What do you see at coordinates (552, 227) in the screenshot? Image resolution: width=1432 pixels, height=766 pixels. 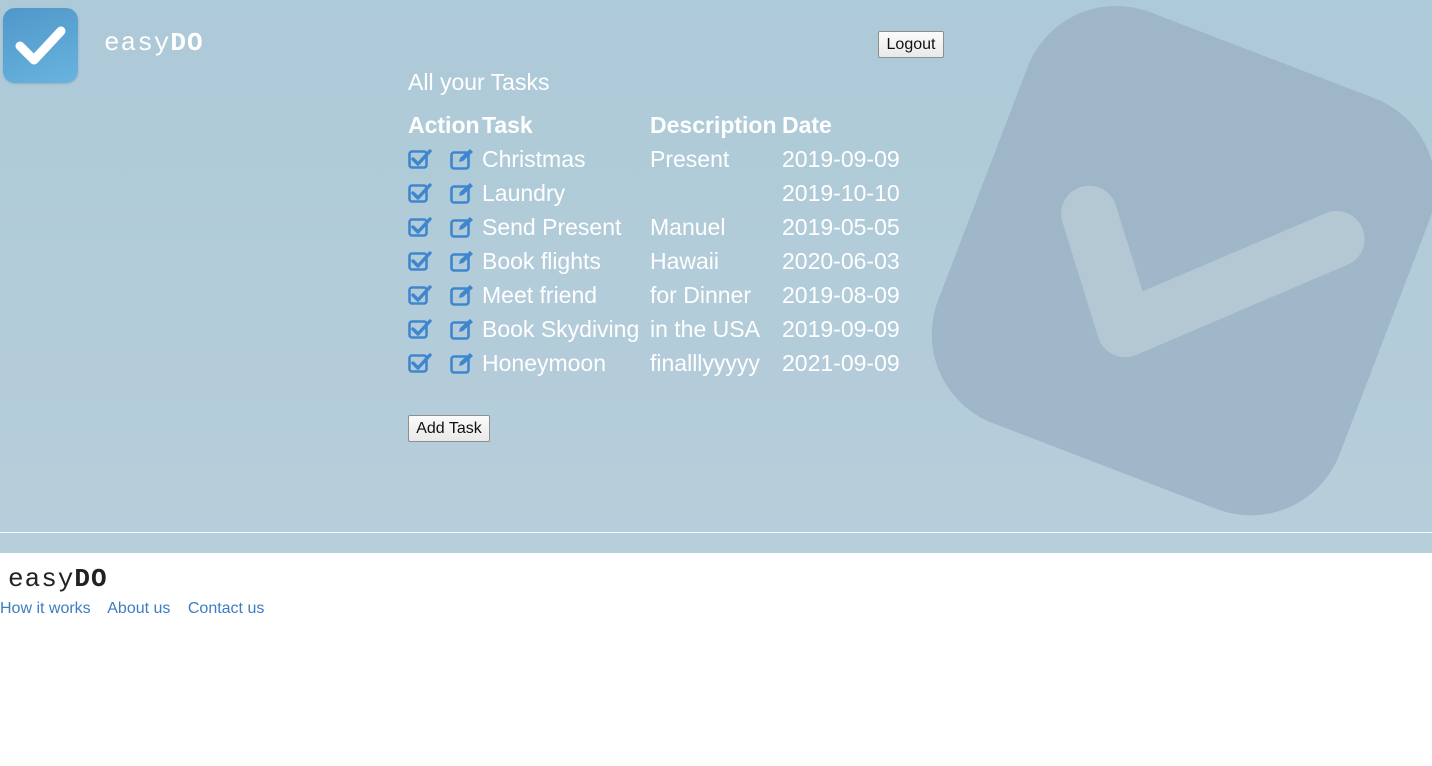 I see `task-name: Send Present` at bounding box center [552, 227].